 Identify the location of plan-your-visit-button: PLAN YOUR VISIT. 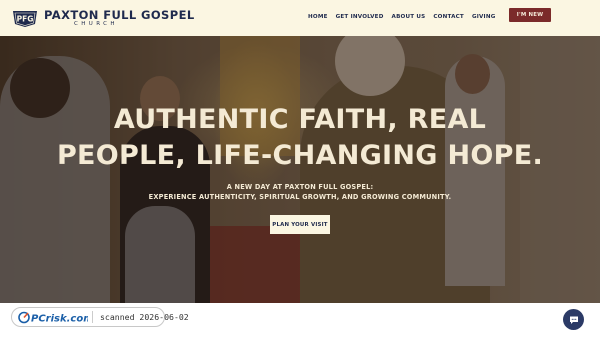
(300, 224).